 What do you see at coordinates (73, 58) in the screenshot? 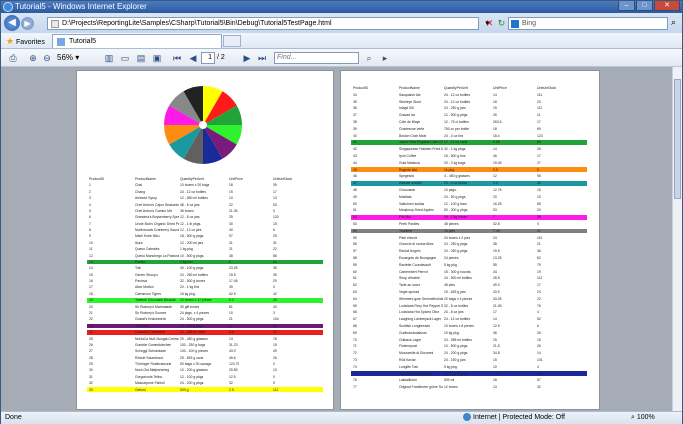
I see `zoom-select: 56% ▾` at bounding box center [73, 58].